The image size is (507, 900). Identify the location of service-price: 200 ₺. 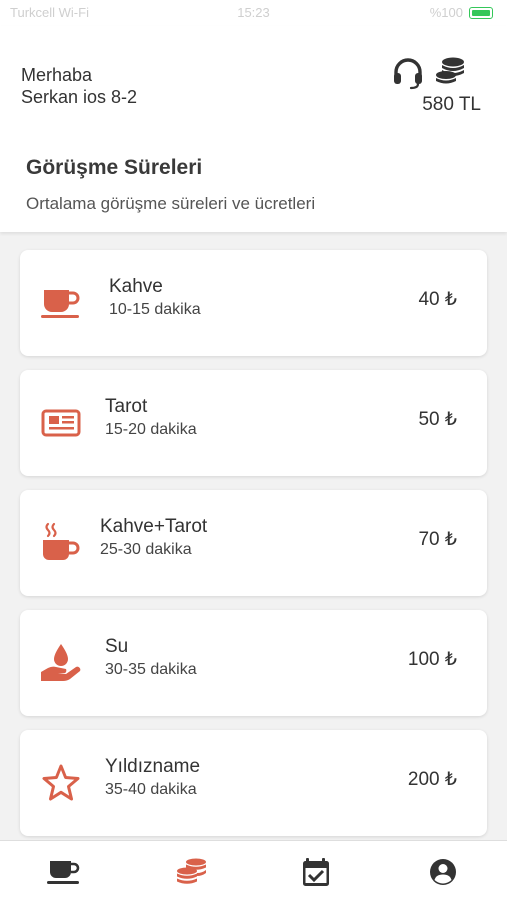
(432, 779).